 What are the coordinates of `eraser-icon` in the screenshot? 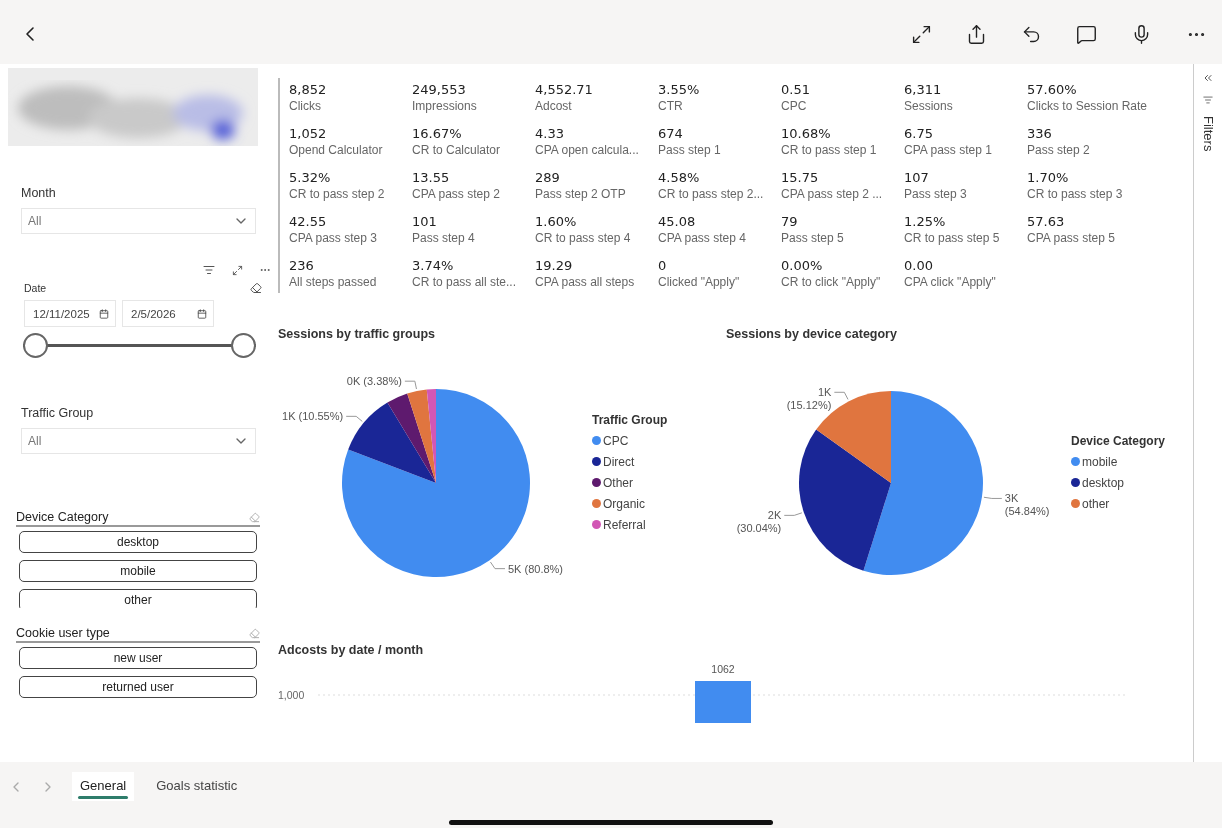 It's located at (256, 288).